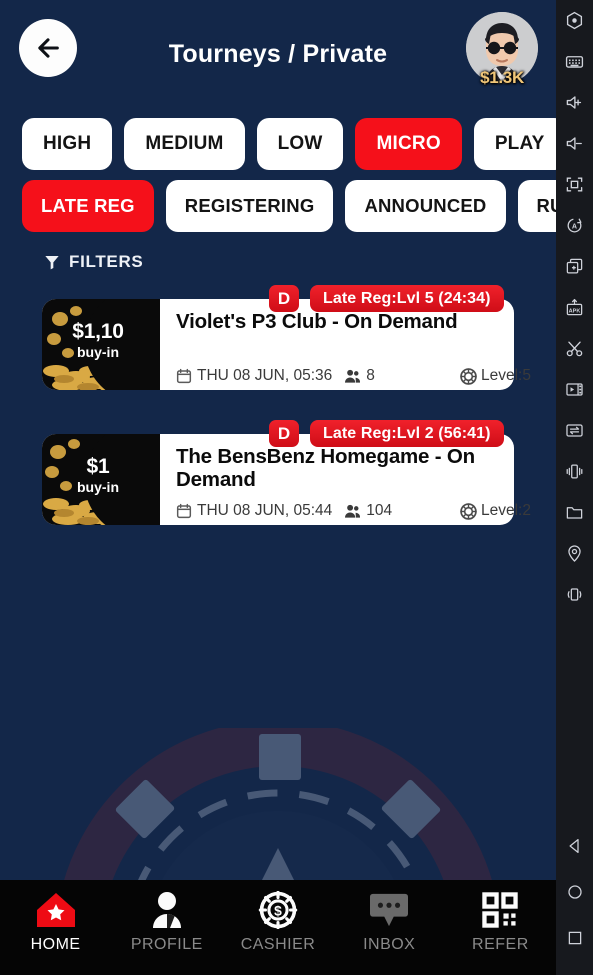 The image size is (593, 975). I want to click on home-star-icon, so click(55, 910).